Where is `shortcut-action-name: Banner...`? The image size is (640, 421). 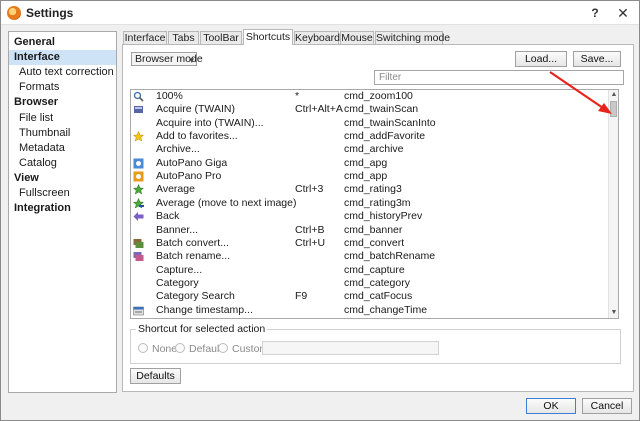
shortcut-action-name: Banner... is located at coordinates (177, 229).